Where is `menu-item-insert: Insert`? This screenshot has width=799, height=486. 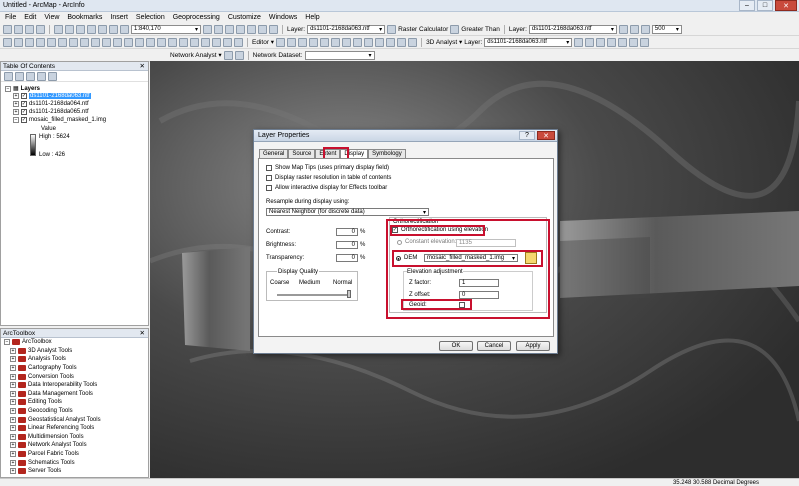 menu-item-insert: Insert is located at coordinates (119, 17).